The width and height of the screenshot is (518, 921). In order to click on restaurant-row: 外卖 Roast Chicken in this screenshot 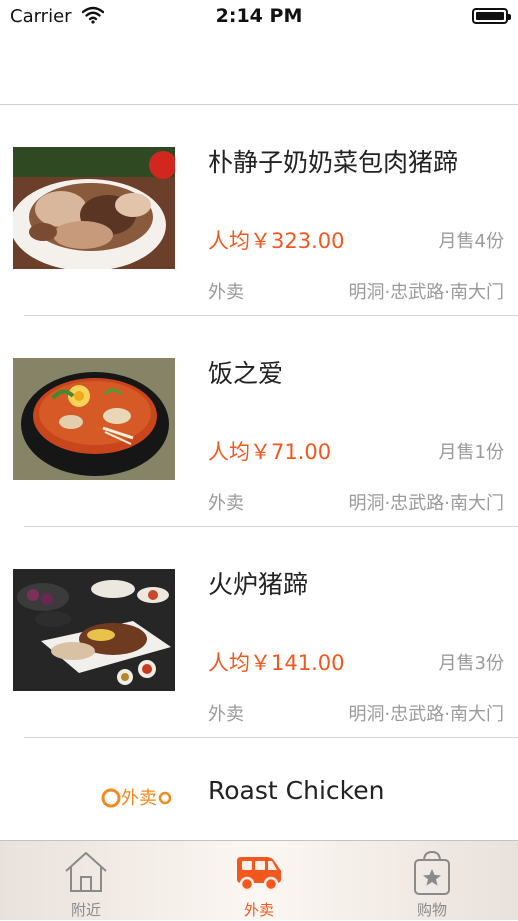, I will do `click(259, 789)`.